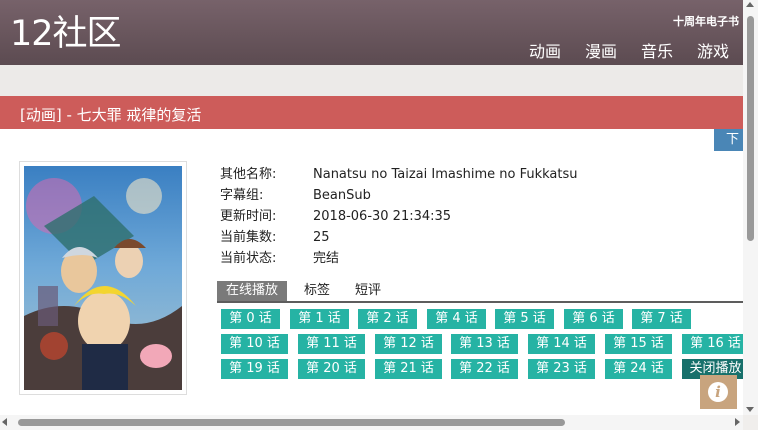 This screenshot has width=758, height=430. Describe the element at coordinates (398, 258) in the screenshot. I see `info-row-status: 当前状态: 完结` at that location.